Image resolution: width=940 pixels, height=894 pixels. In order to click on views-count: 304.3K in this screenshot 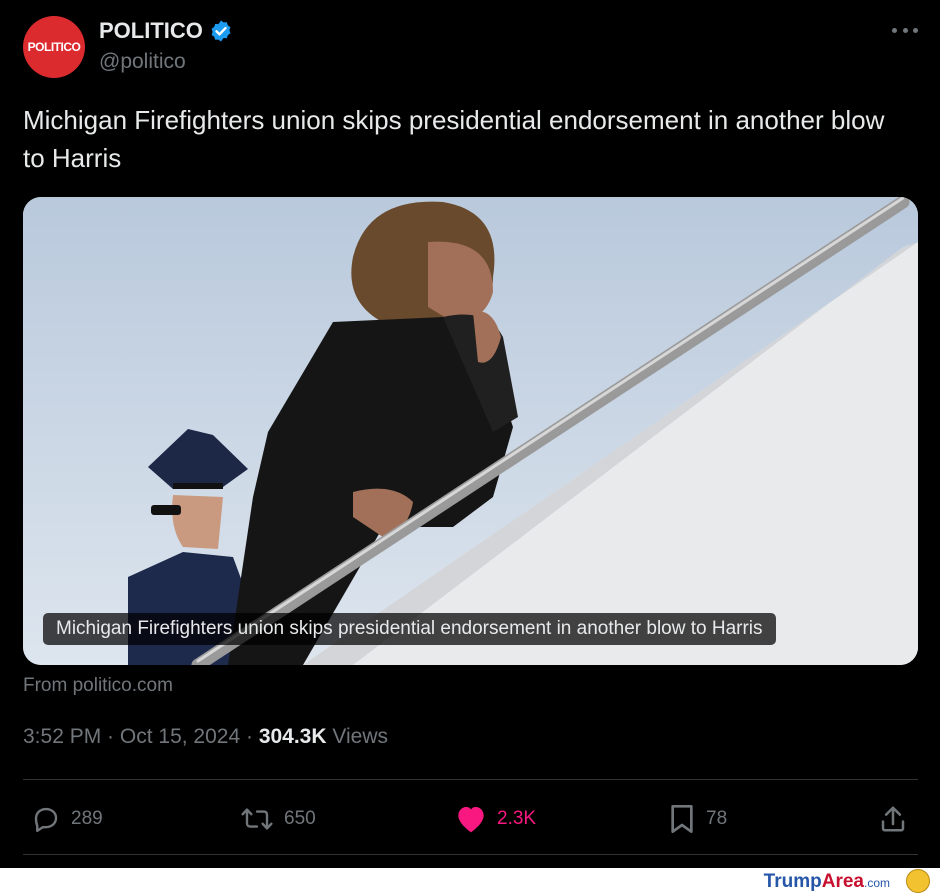, I will do `click(292, 736)`.